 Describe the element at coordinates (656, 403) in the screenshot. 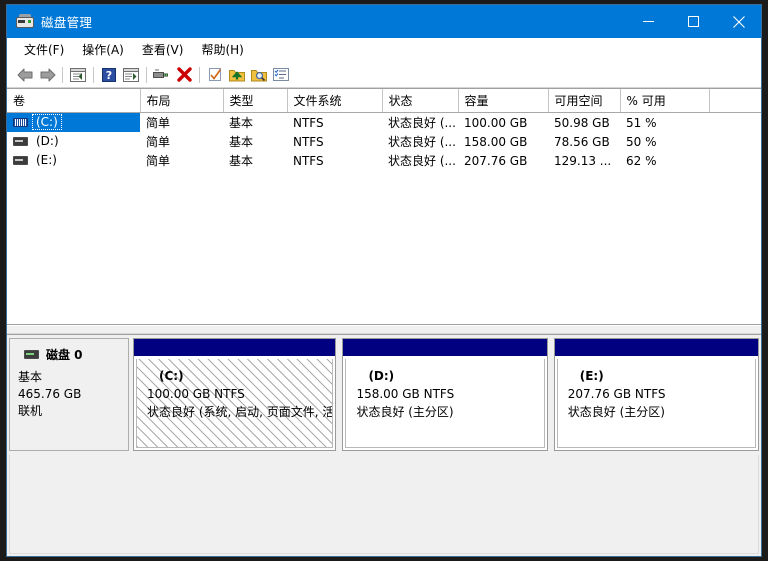

I see `partition-e-body: (E:) 207.76 GB NTFS 状态良好 (主分区)` at that location.